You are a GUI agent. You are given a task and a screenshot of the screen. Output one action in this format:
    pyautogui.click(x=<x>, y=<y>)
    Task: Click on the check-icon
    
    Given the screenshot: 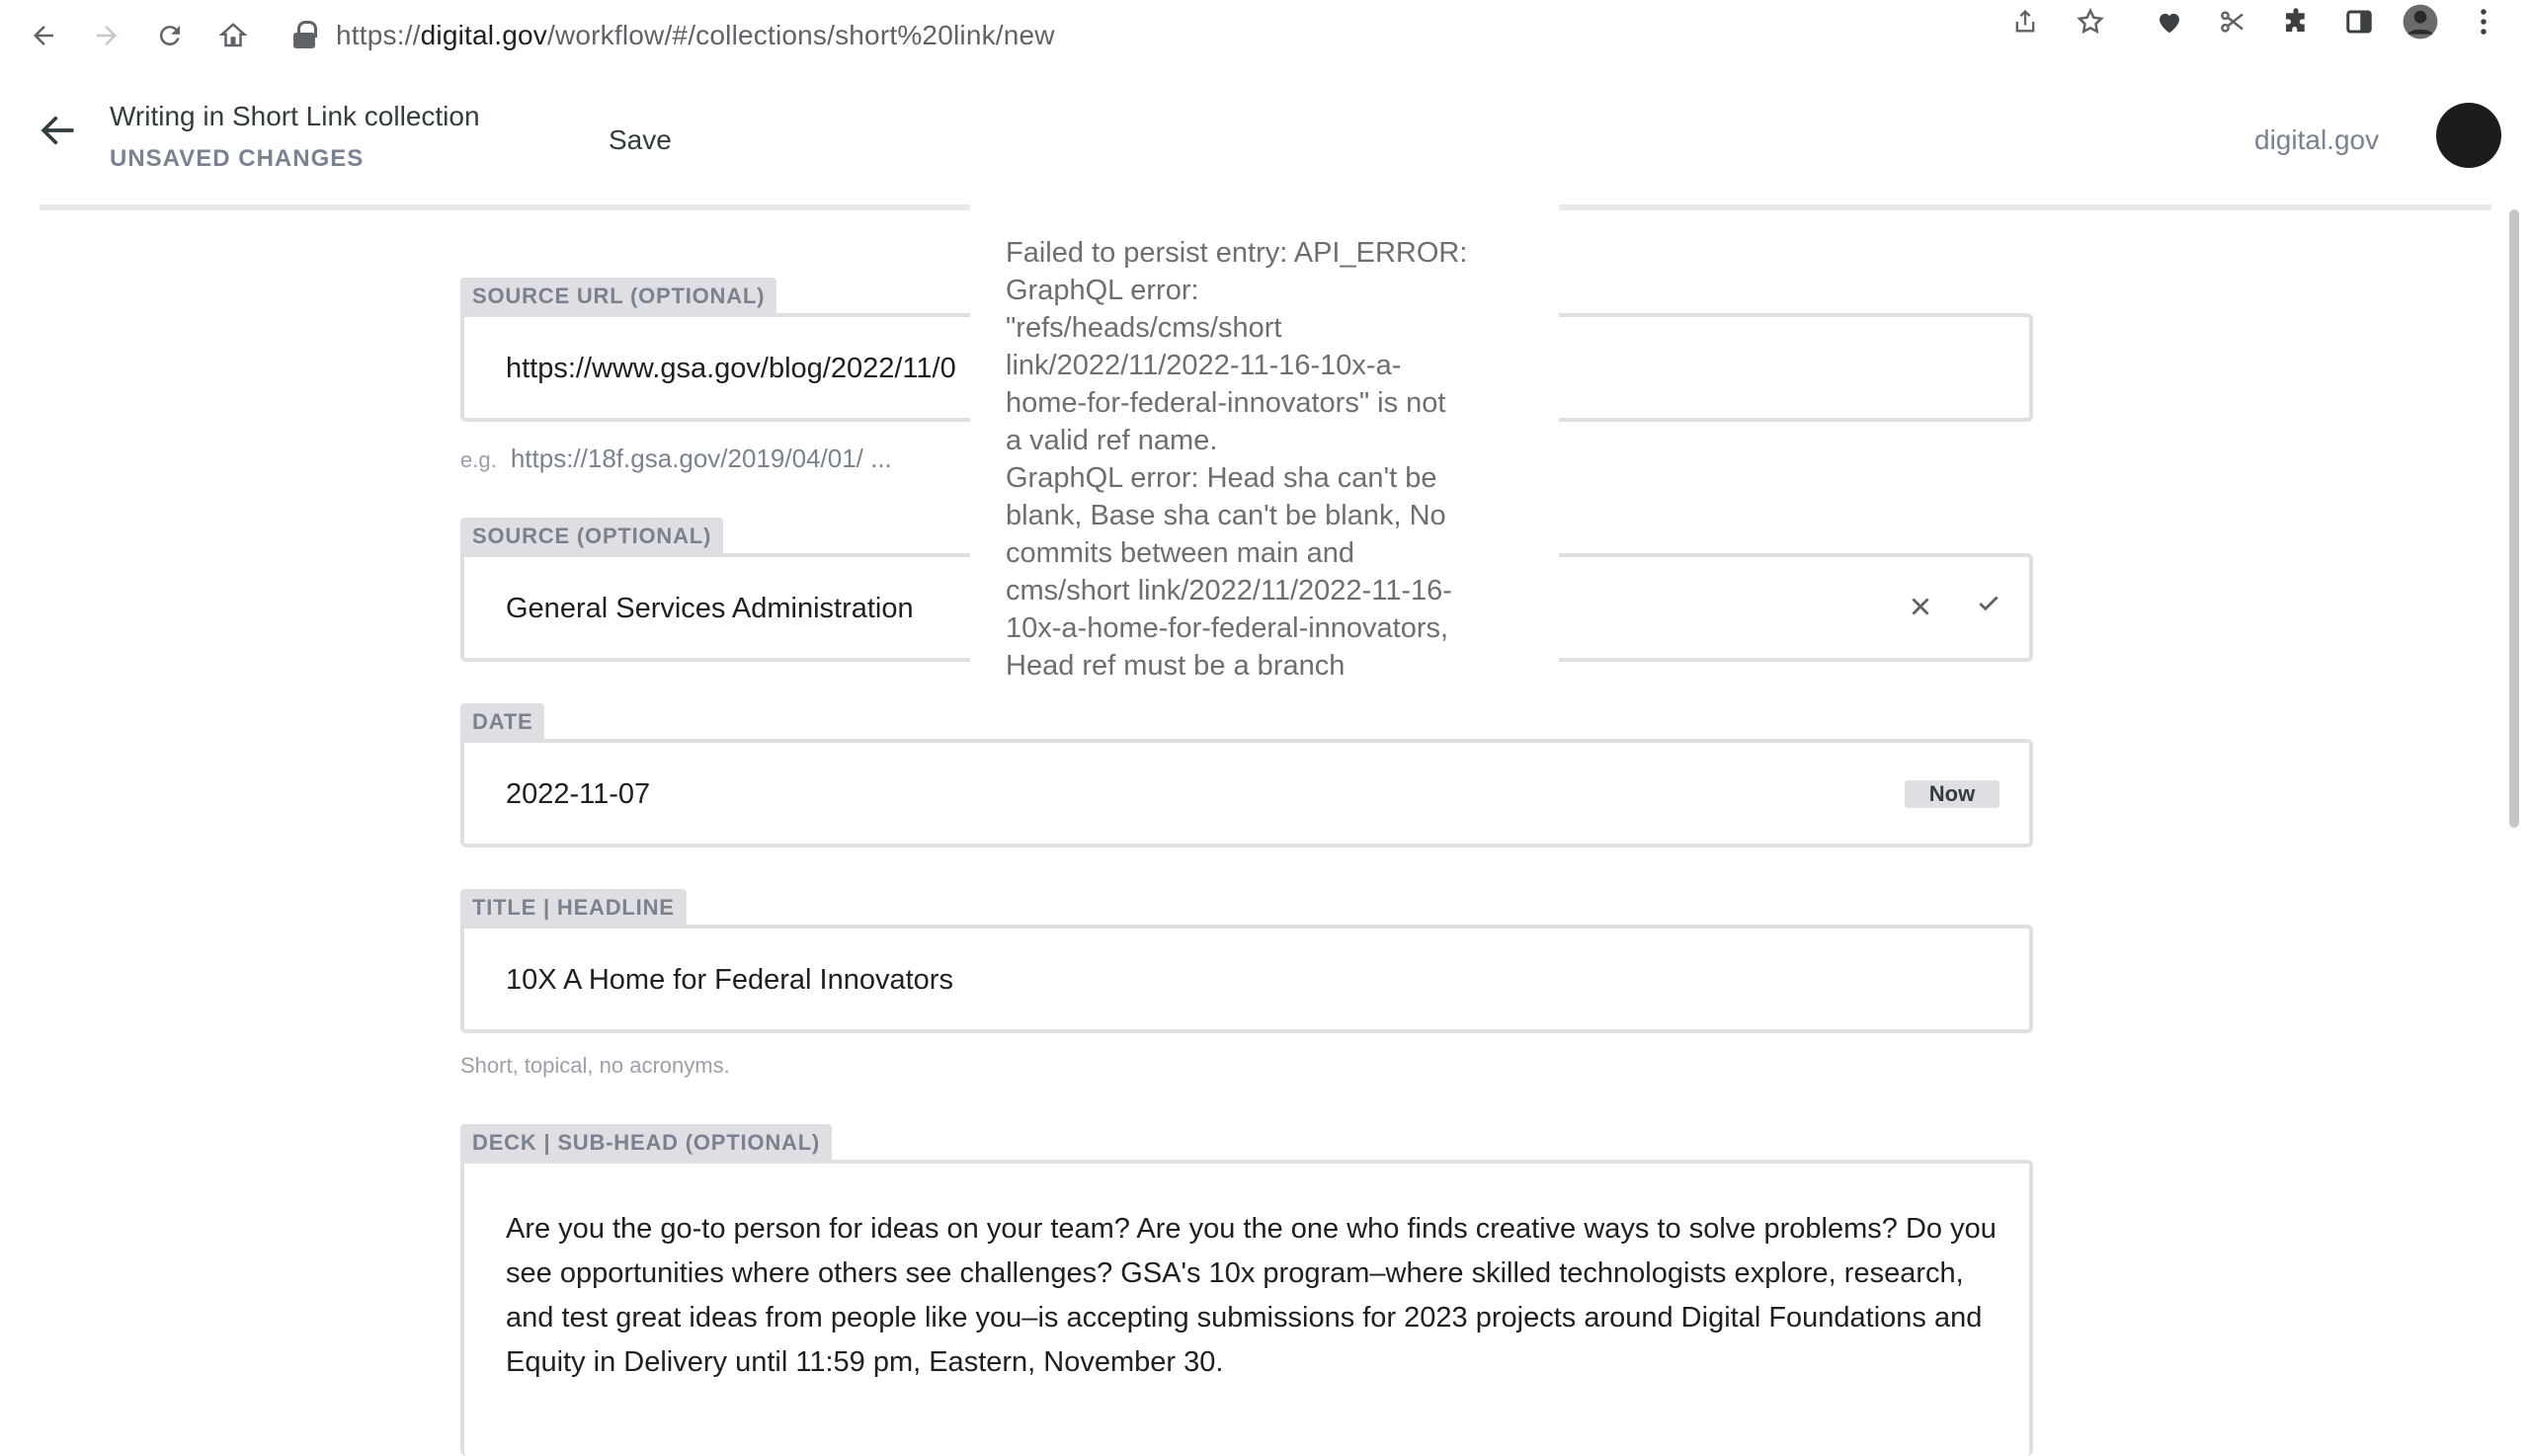 What is the action you would take?
    pyautogui.click(x=1993, y=608)
    